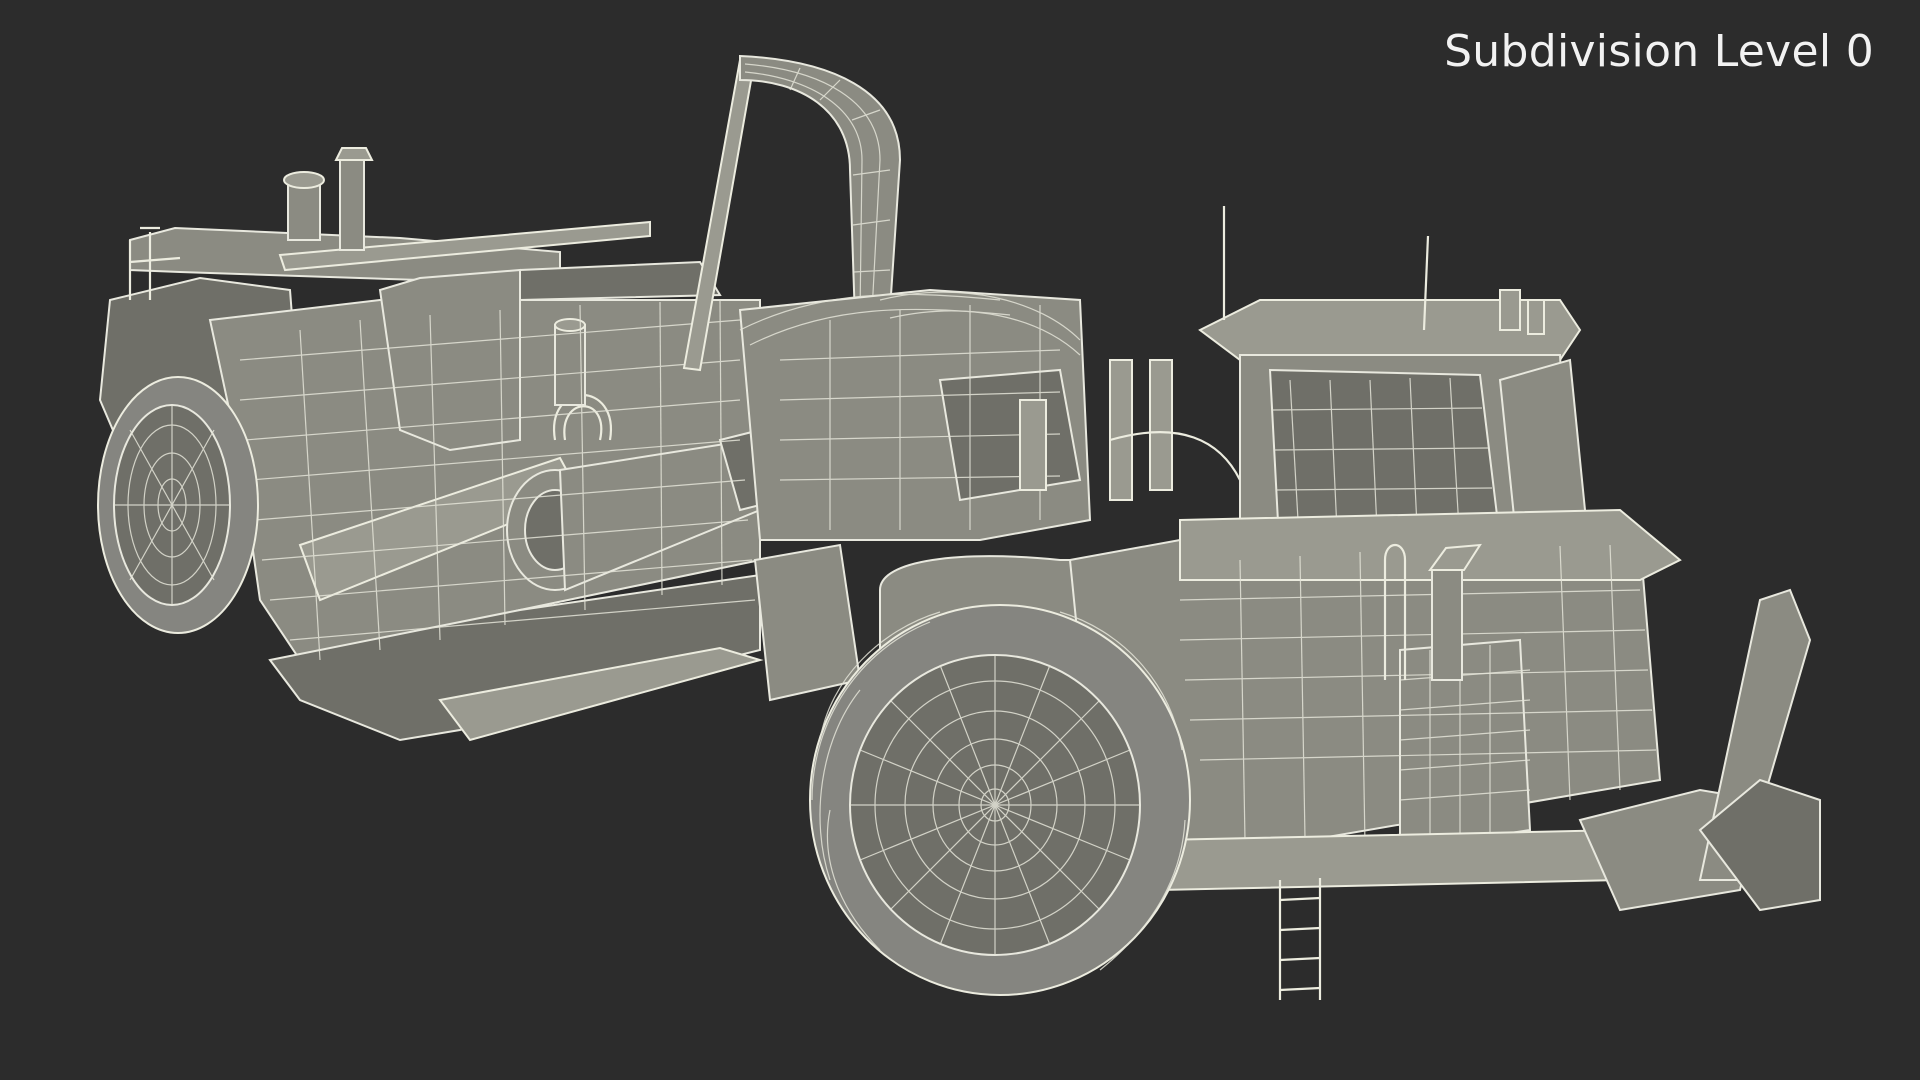 This screenshot has height=1080, width=1920. I want to click on front-tyre, so click(1000, 800).